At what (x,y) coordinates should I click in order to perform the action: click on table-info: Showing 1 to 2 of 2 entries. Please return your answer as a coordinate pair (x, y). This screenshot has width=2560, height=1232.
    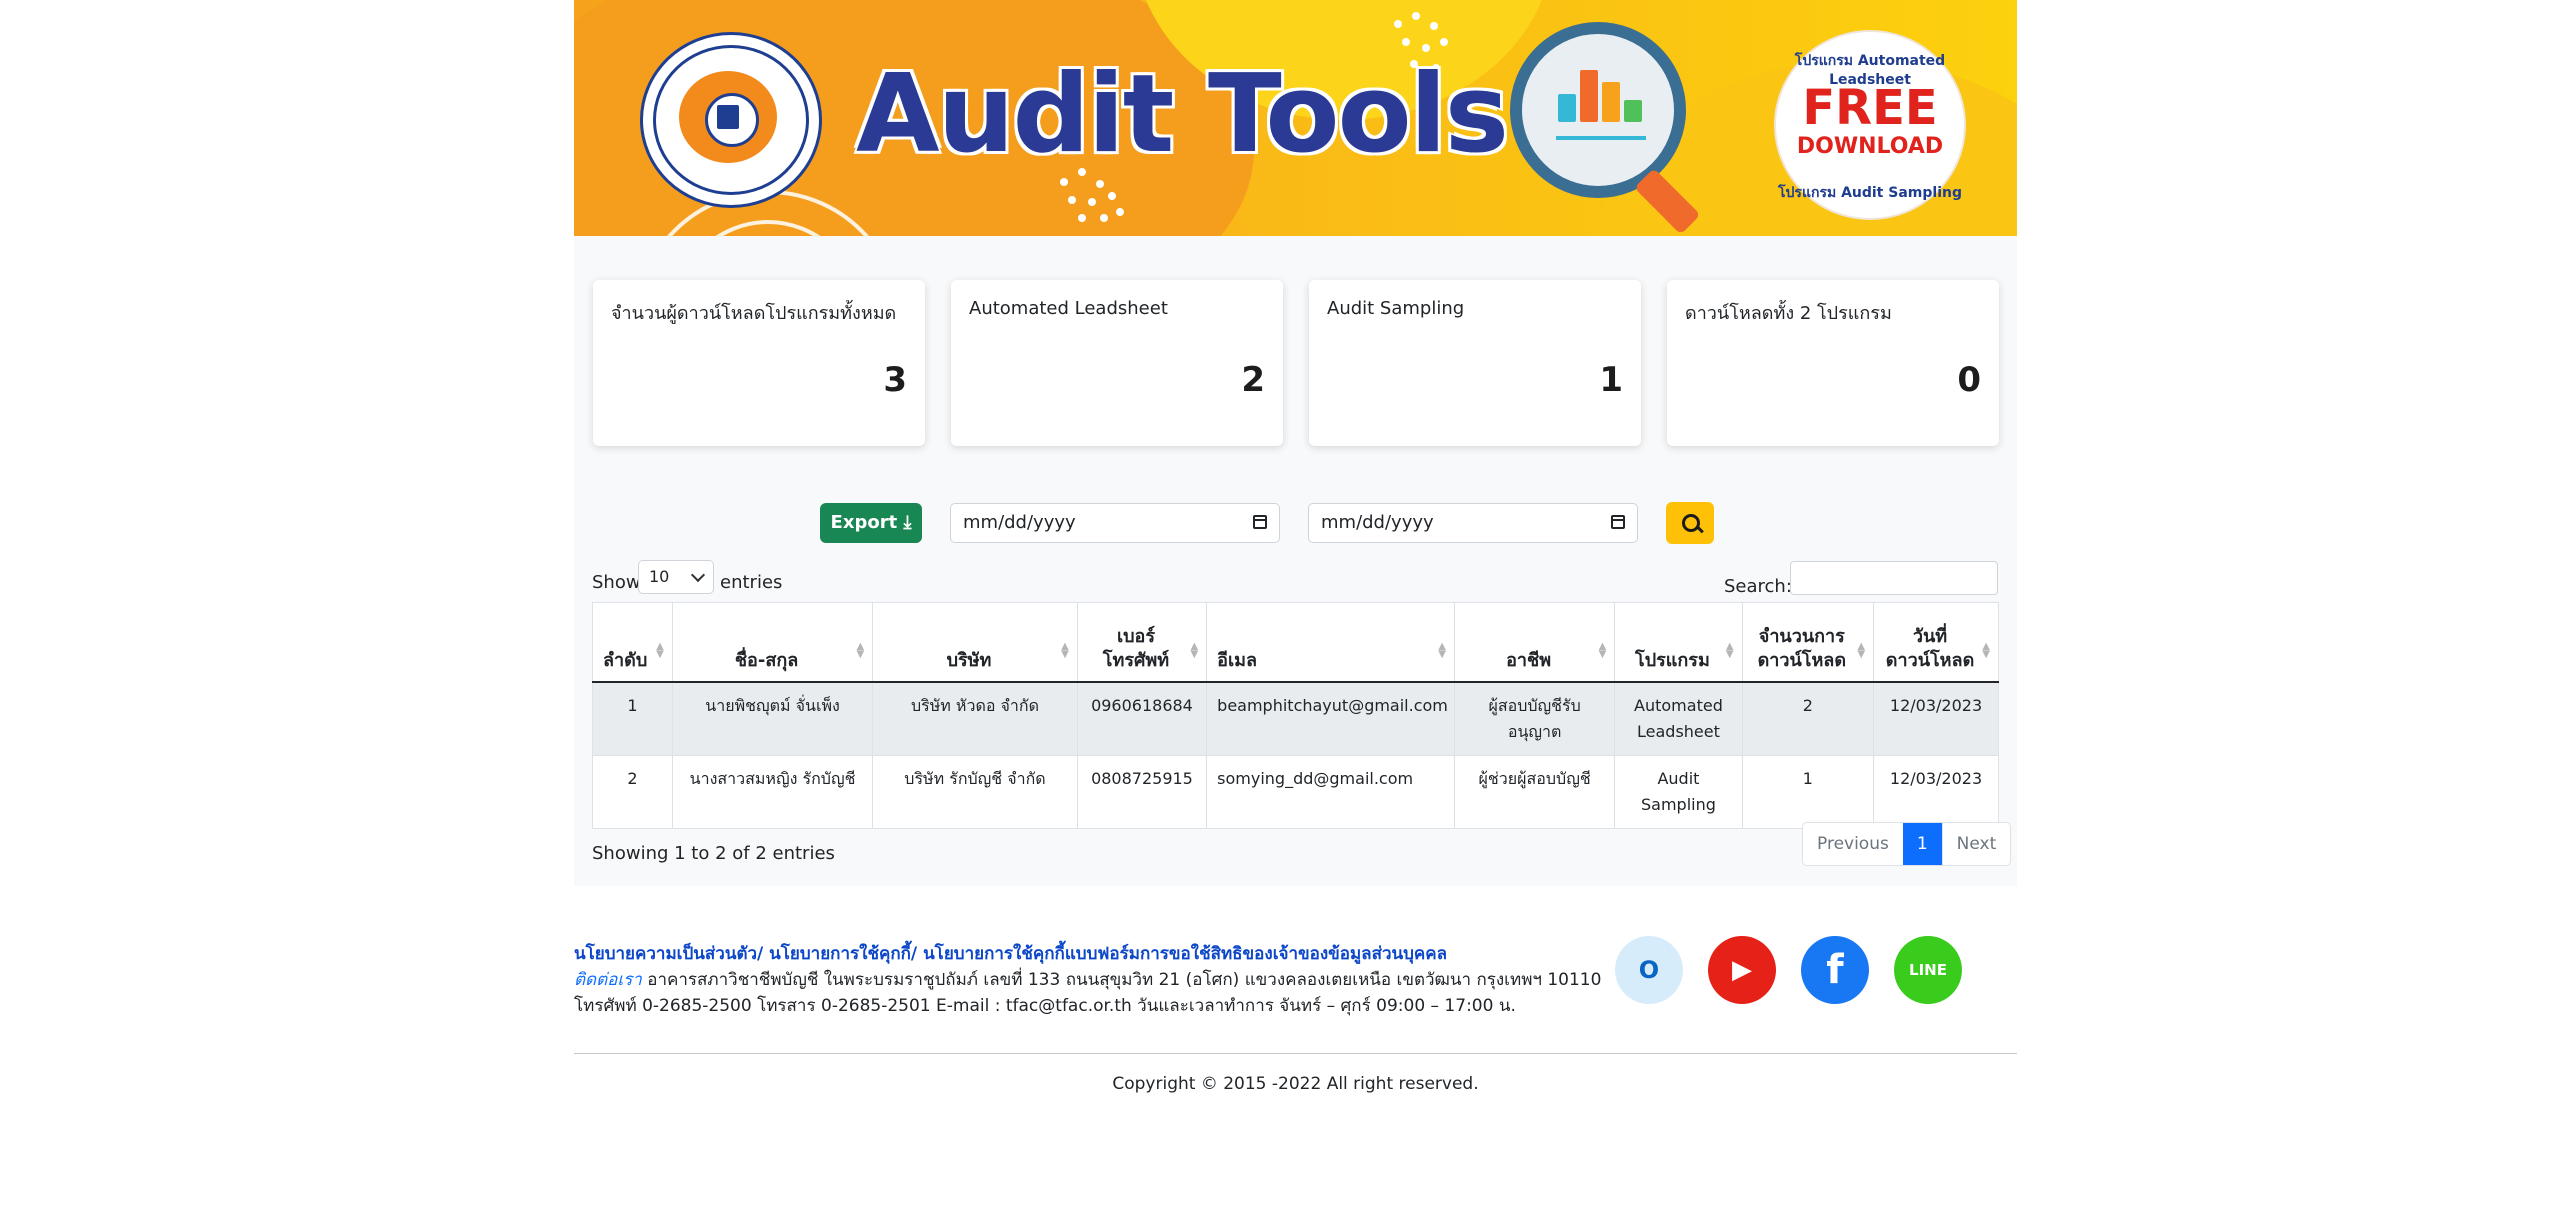
    Looking at the image, I should click on (713, 853).